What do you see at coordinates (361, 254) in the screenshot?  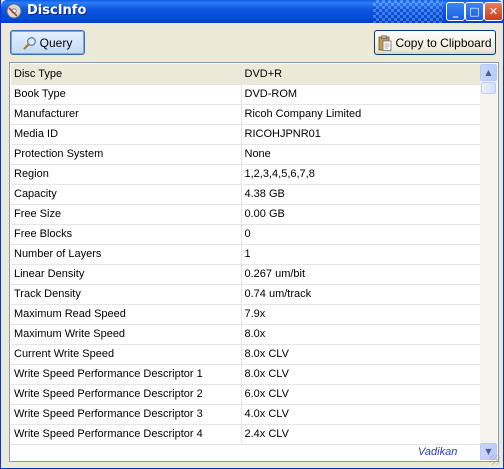 I see `value-cell: 1` at bounding box center [361, 254].